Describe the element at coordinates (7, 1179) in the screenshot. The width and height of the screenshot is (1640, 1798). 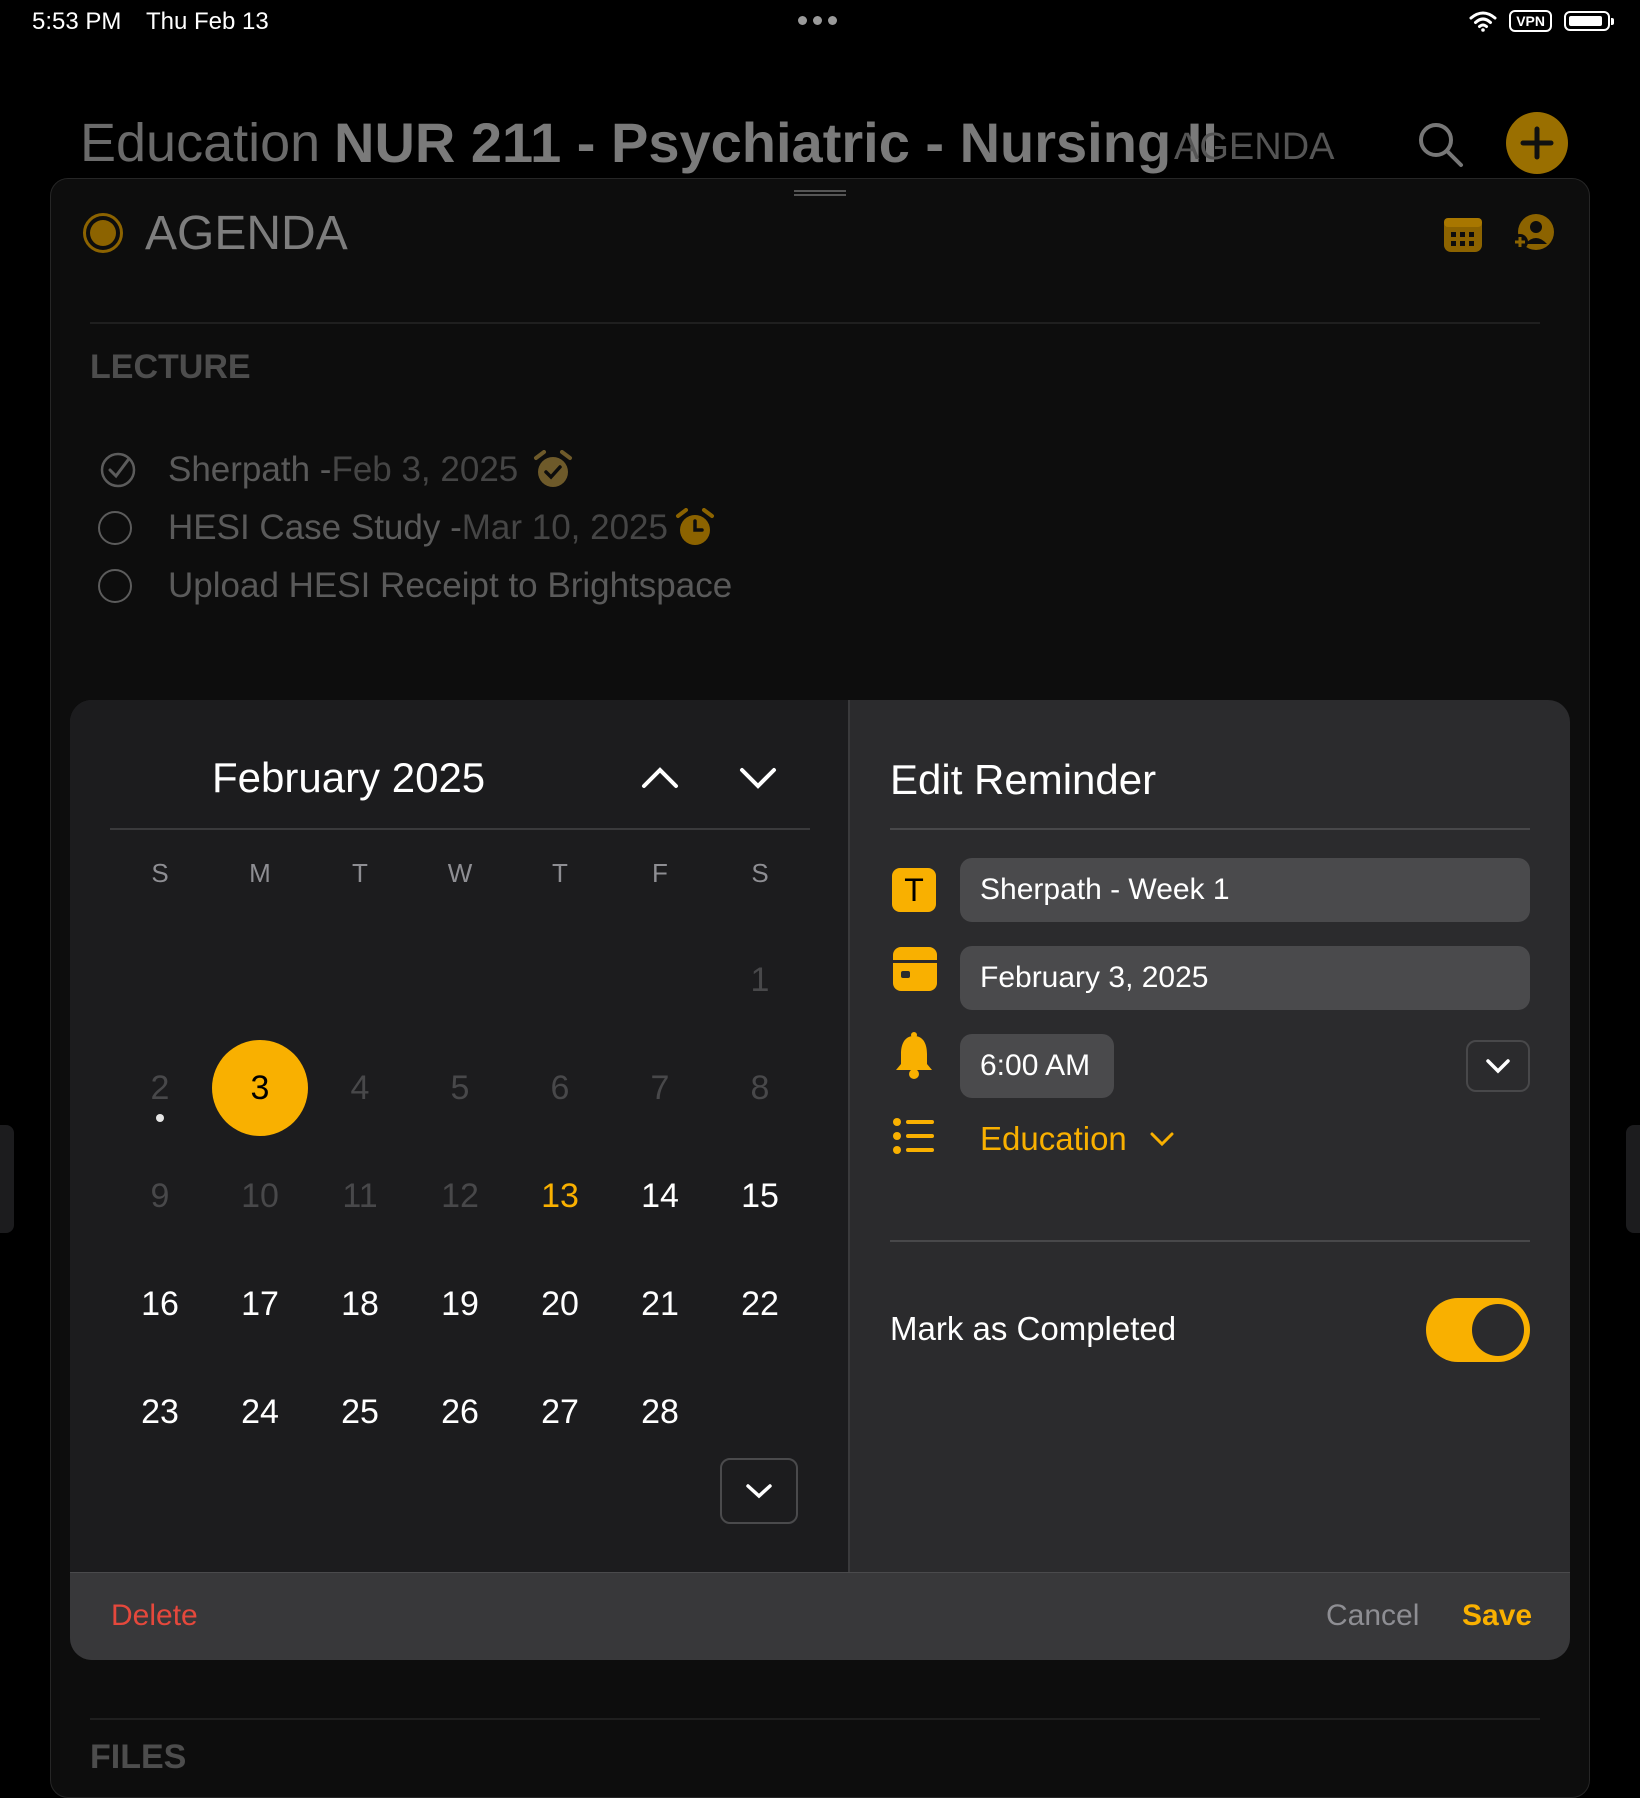
I see `side-handle-left` at that location.